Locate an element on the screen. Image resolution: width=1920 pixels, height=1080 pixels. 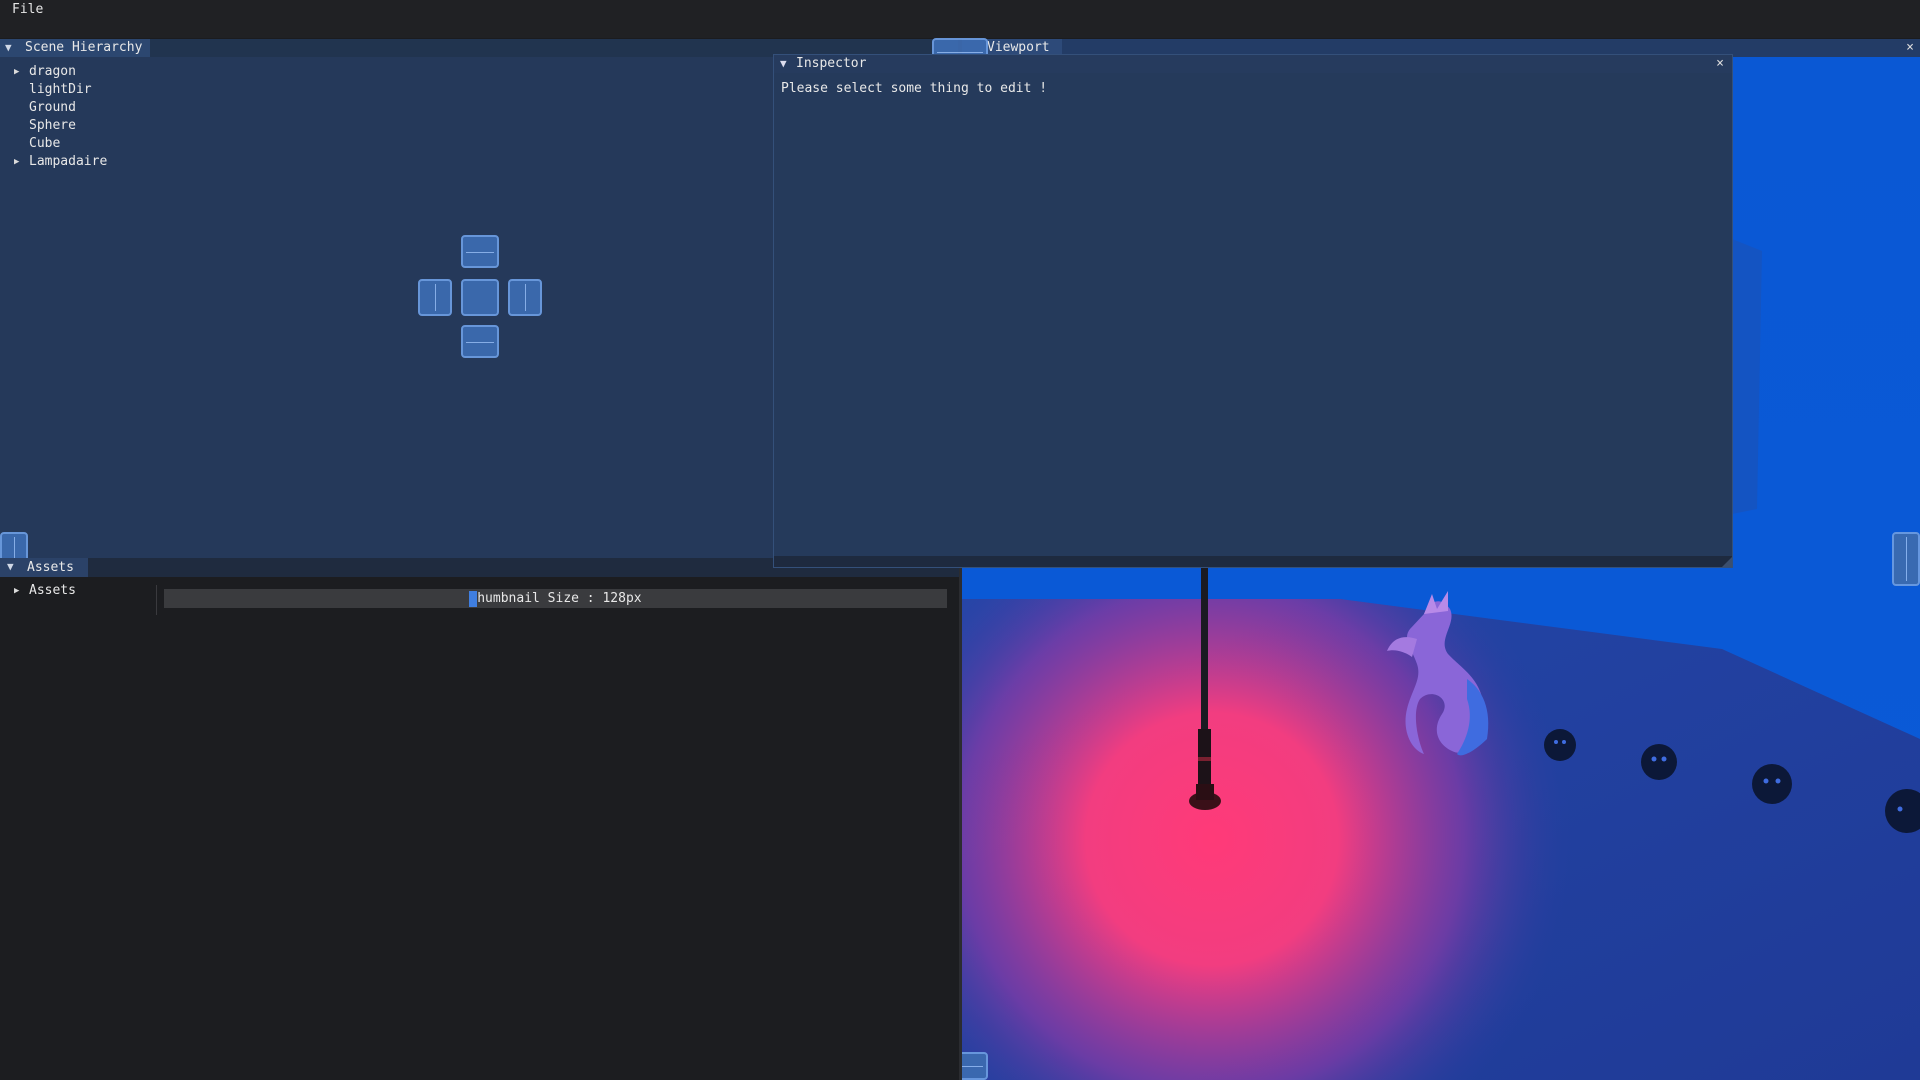
hierarchy-item-lightdir: lightDir is located at coordinates (150, 90).